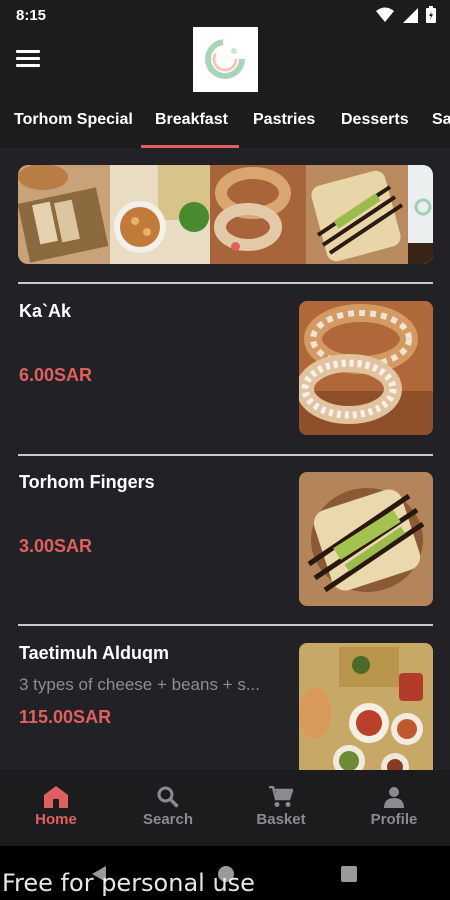  I want to click on battery-icon, so click(431, 14).